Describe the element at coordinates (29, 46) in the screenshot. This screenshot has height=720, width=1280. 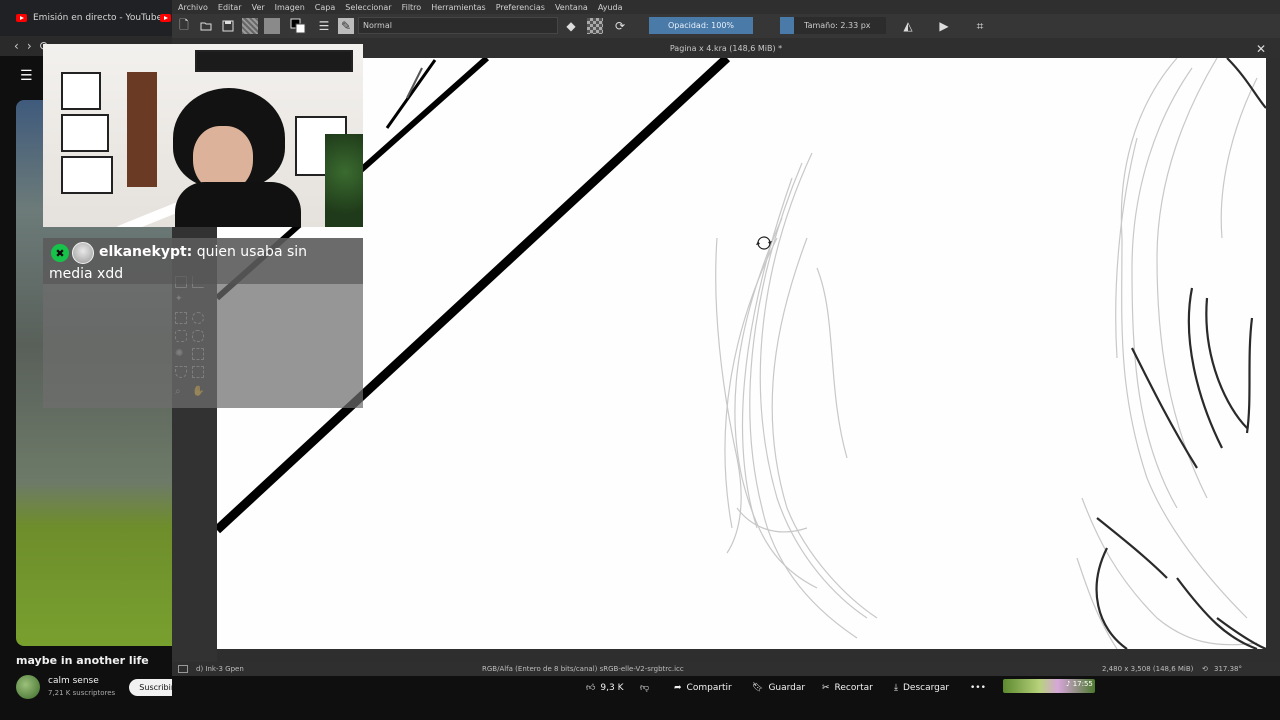
I see `forward-arrow-icon: ›` at that location.